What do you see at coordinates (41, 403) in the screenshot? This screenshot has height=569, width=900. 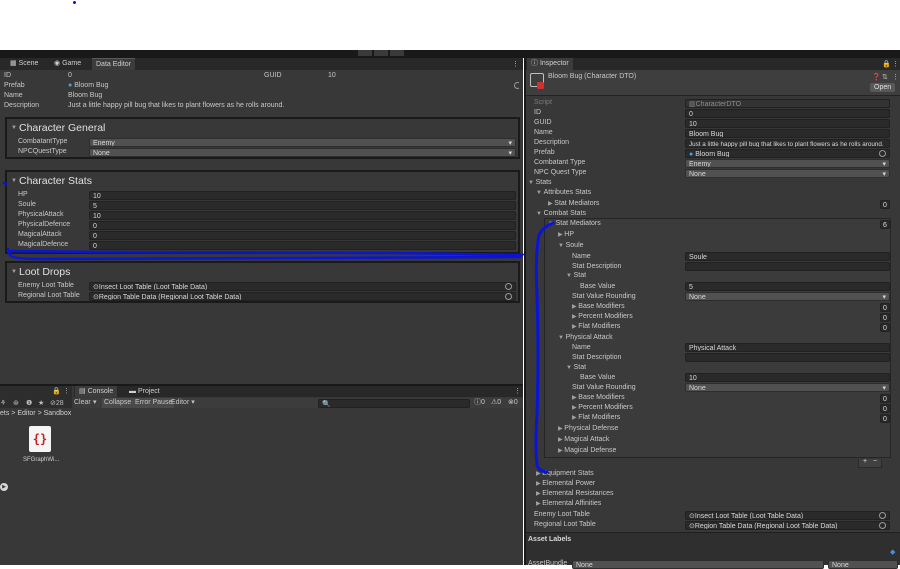 I see `star-icon: ★` at bounding box center [41, 403].